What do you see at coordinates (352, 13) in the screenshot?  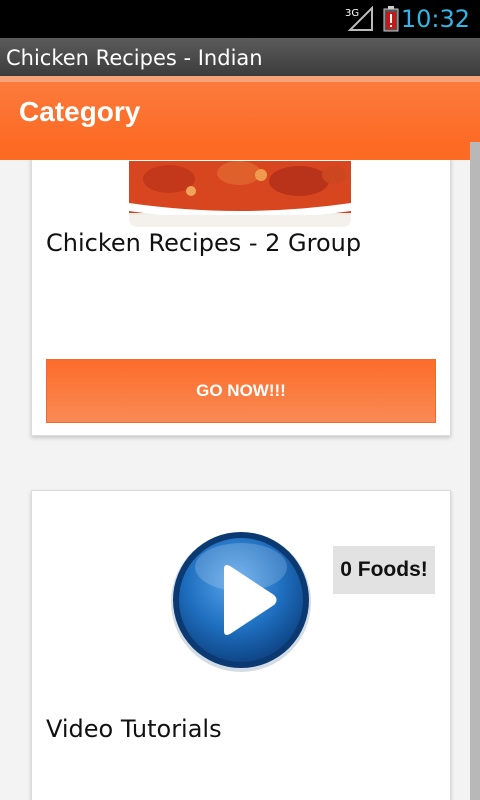 I see `network-type: 3G` at bounding box center [352, 13].